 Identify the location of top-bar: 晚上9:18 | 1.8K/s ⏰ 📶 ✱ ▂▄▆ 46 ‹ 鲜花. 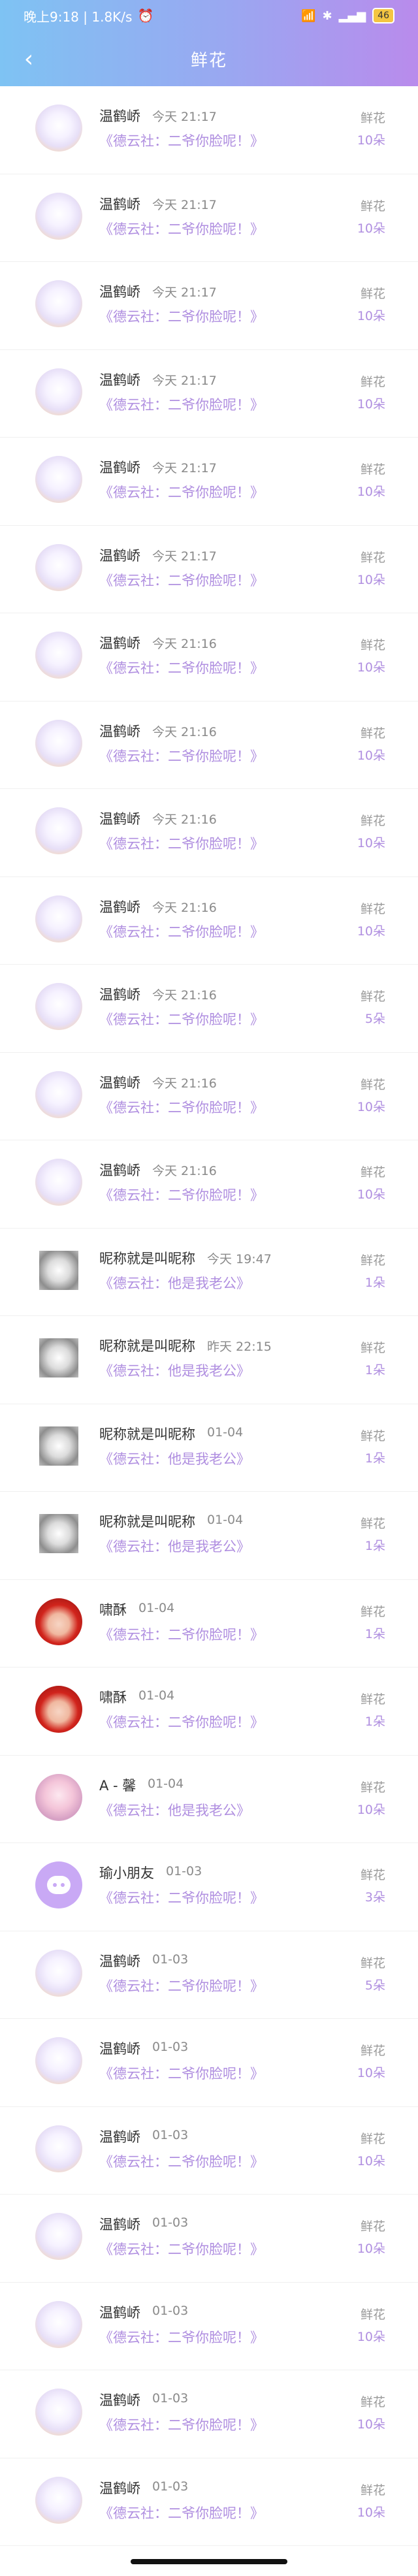
(209, 43).